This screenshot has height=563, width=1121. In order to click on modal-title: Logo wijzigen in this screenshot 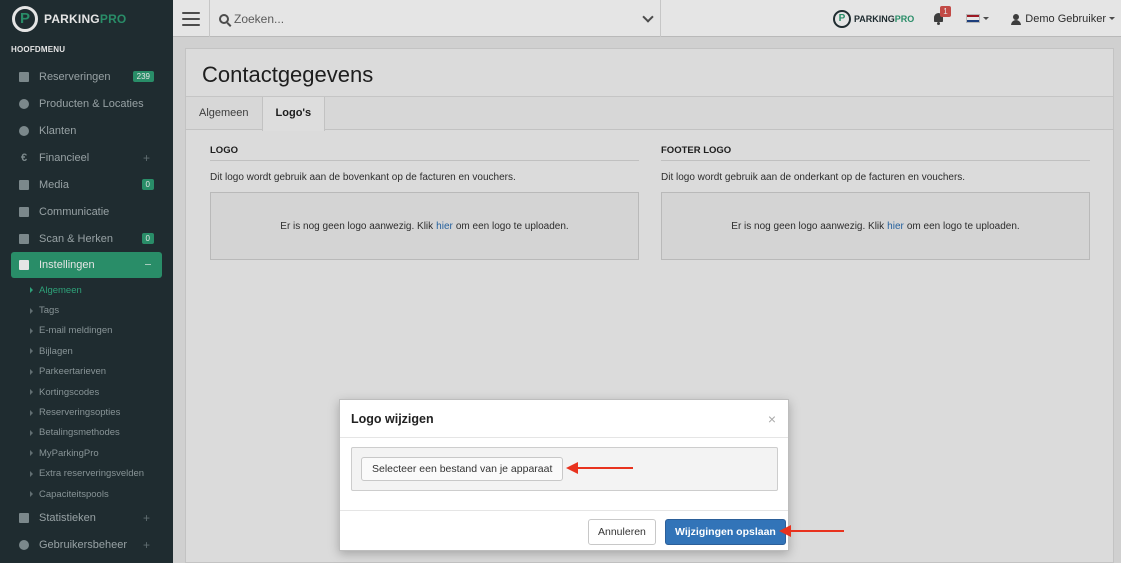, I will do `click(392, 419)`.